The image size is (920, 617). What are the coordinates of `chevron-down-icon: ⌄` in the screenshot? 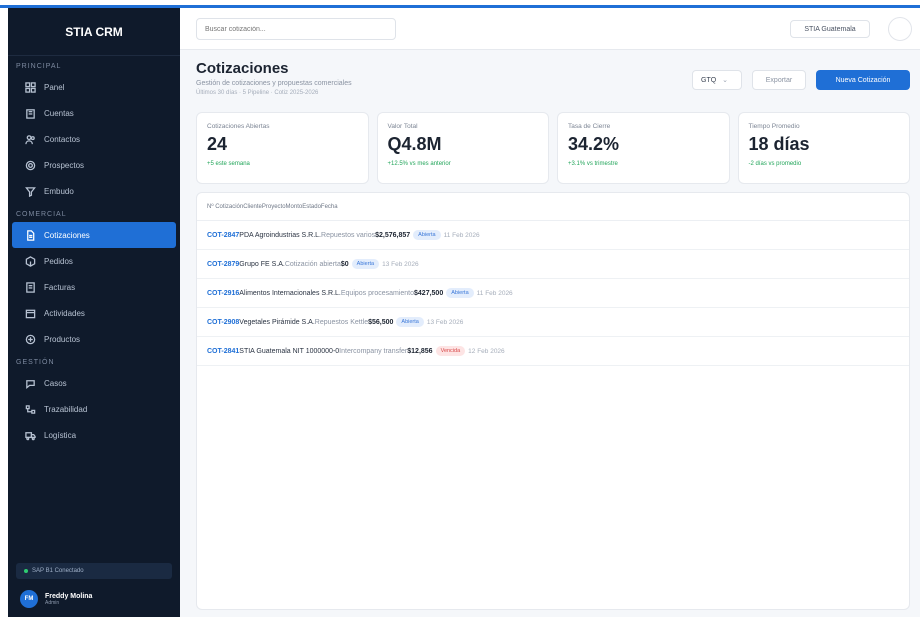 It's located at (725, 80).